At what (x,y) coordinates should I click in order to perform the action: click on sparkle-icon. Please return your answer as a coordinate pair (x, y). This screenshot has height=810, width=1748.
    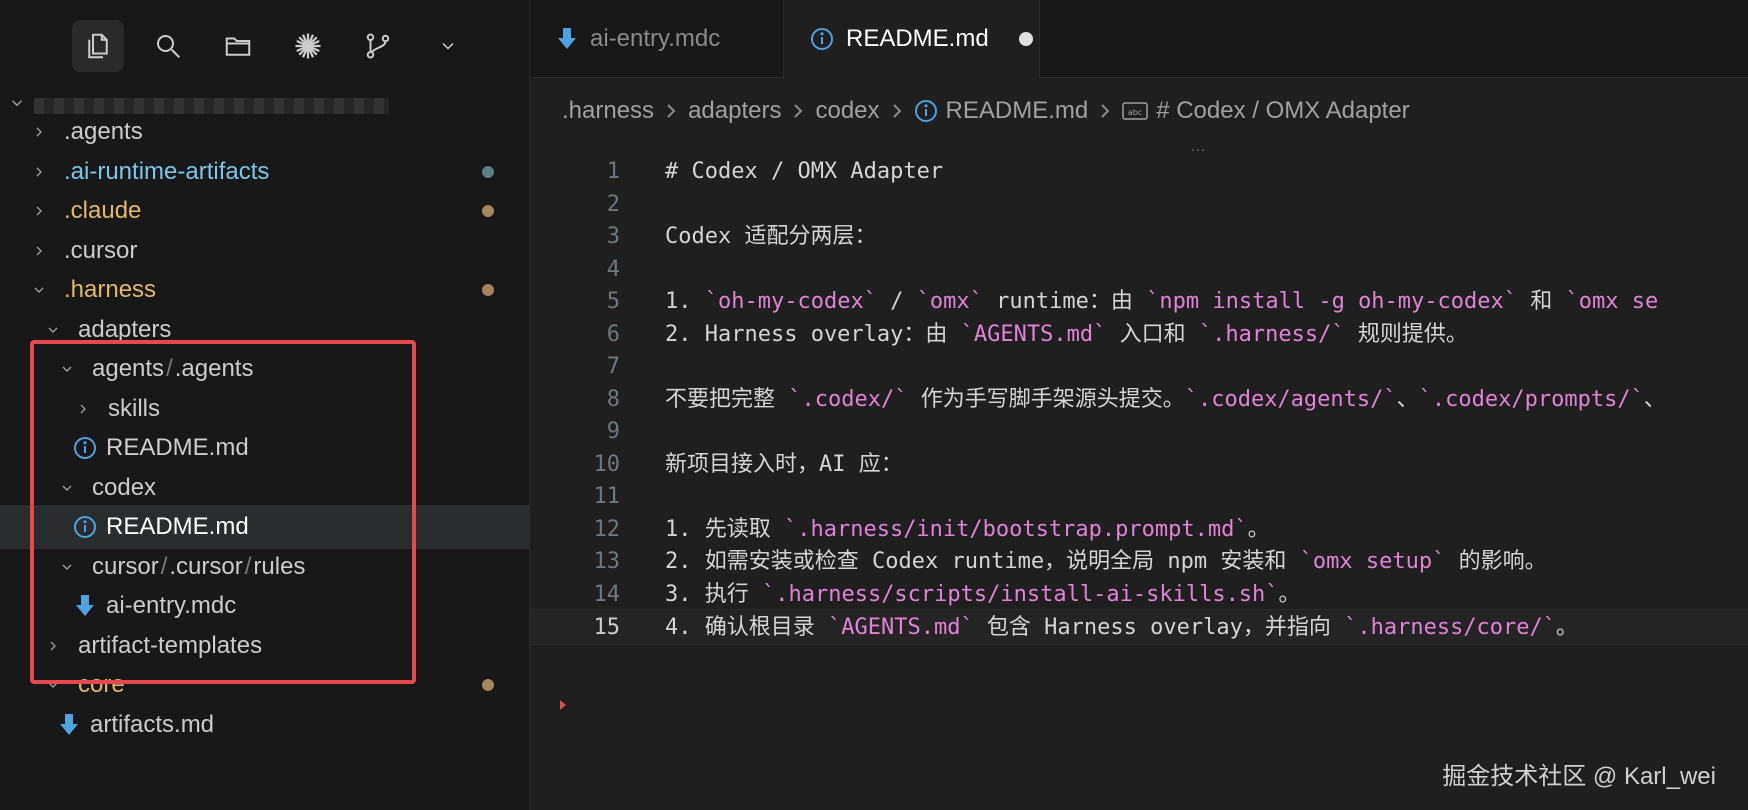
    Looking at the image, I should click on (308, 46).